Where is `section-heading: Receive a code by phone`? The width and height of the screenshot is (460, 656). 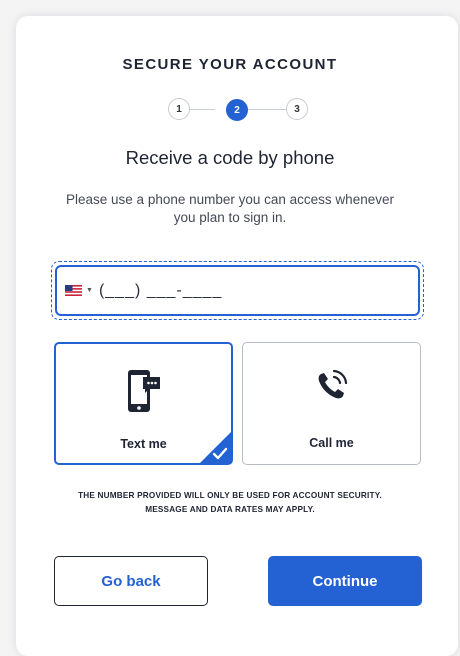 section-heading: Receive a code by phone is located at coordinates (230, 157).